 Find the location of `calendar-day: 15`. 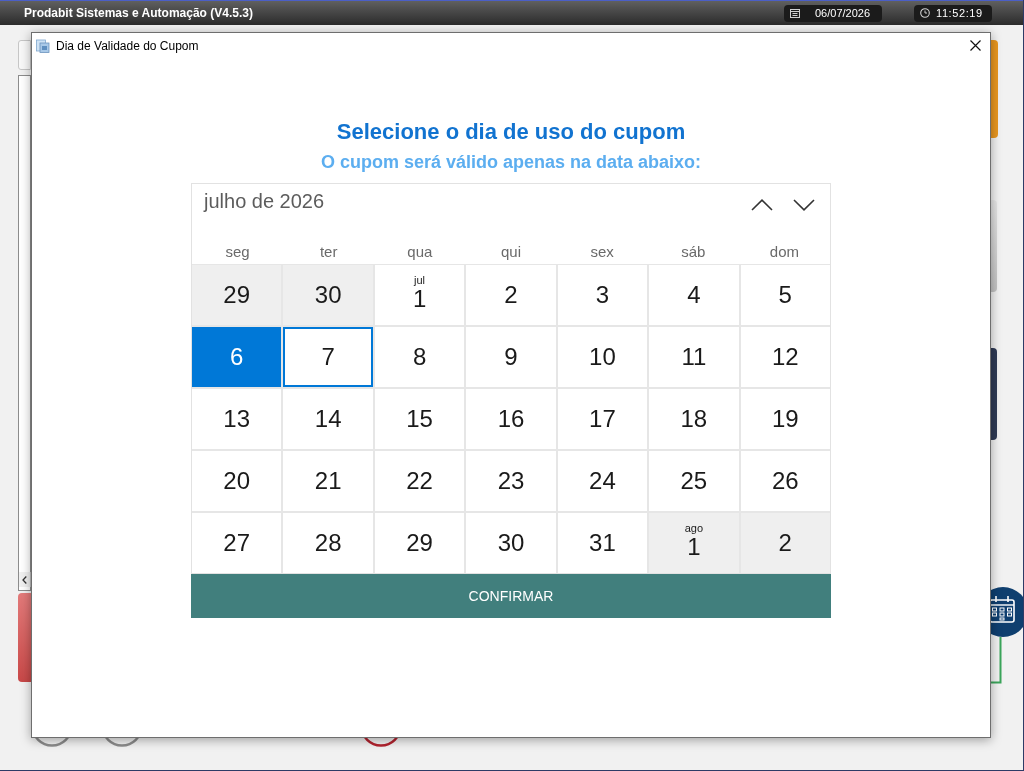

calendar-day: 15 is located at coordinates (419, 419).